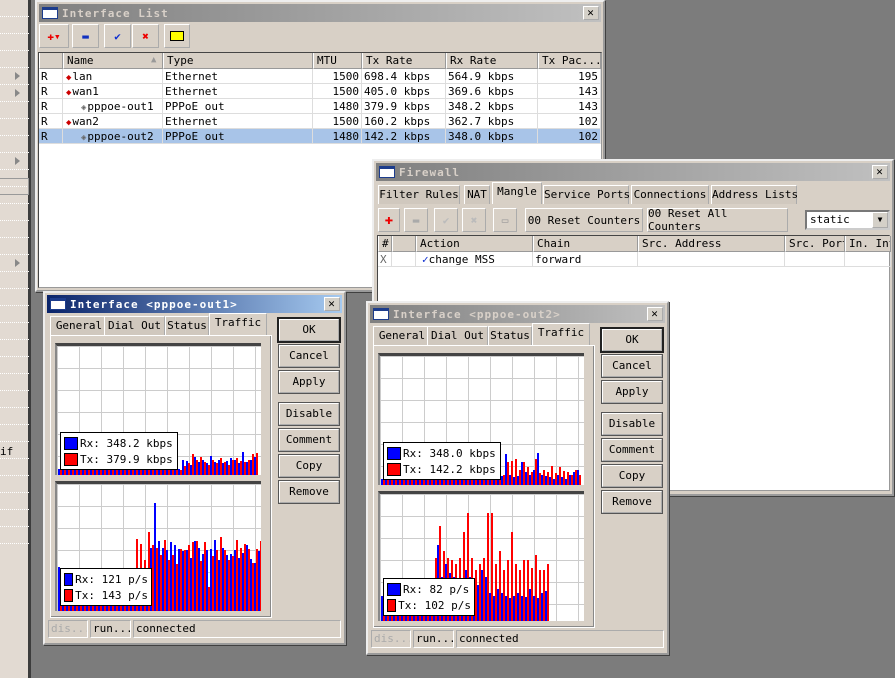 This screenshot has height=678, width=895. I want to click on window-icon, so click(58, 304).